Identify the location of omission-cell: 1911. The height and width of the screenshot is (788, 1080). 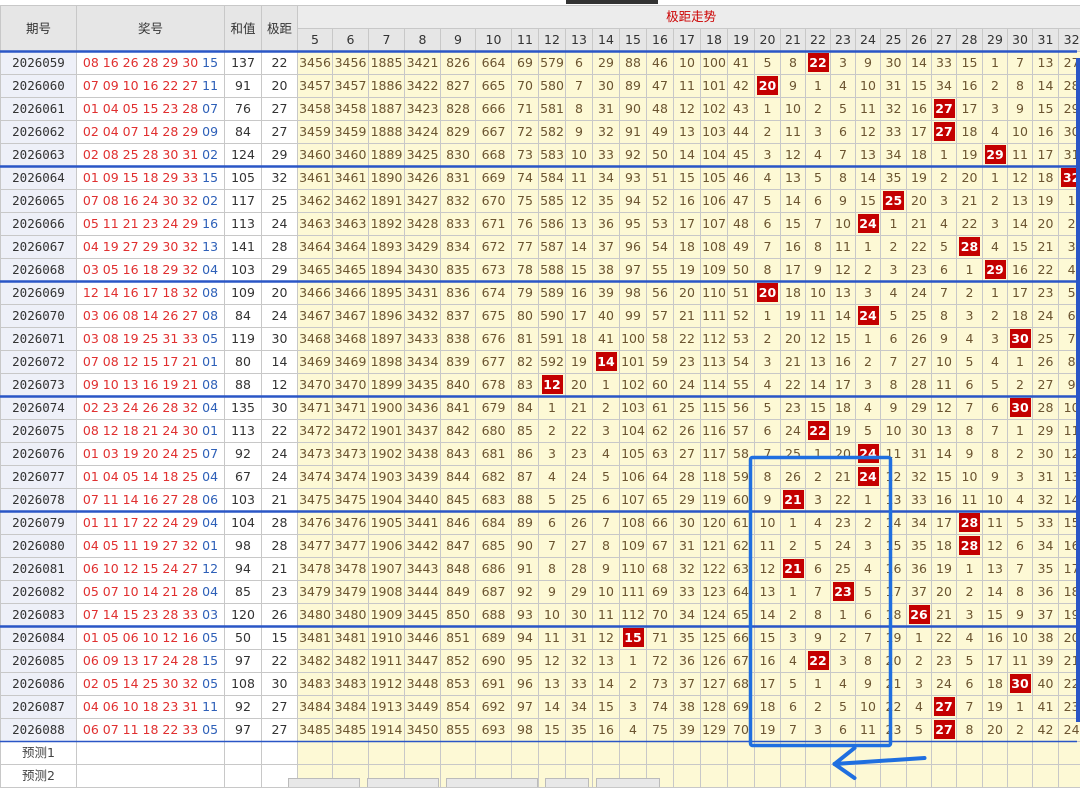
(387, 661).